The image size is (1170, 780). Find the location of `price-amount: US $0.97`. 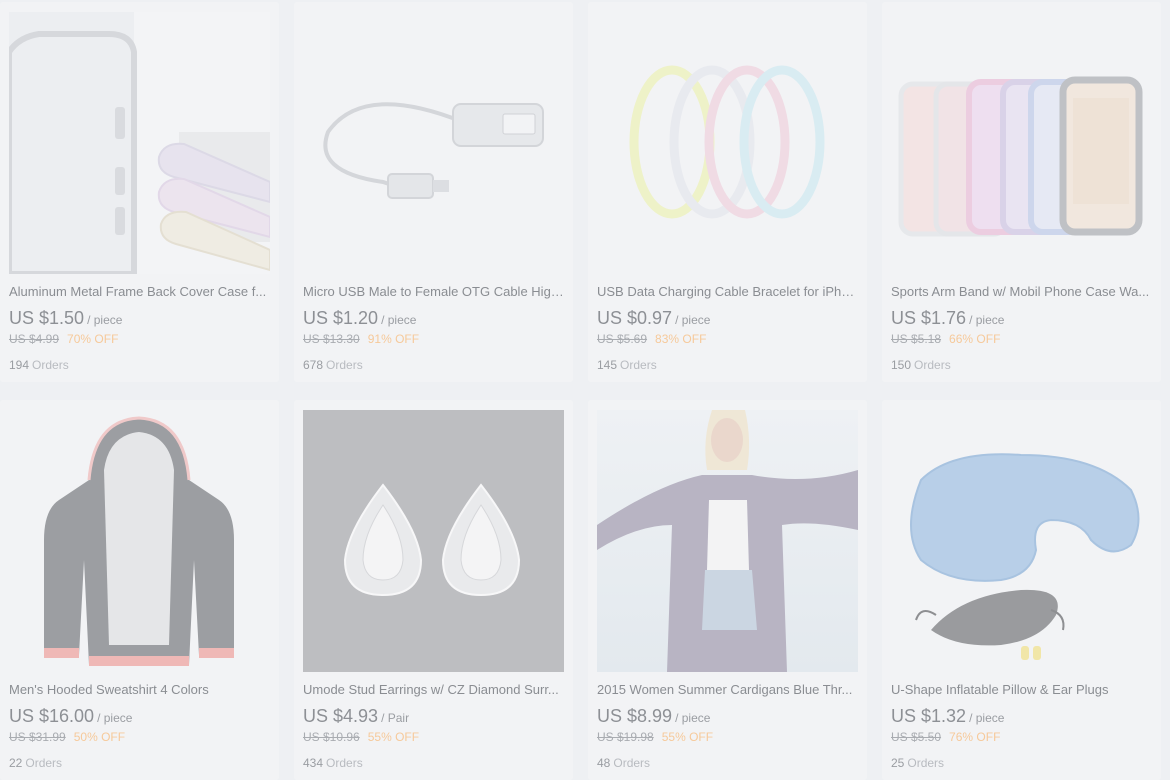

price-amount: US $0.97 is located at coordinates (635, 318).